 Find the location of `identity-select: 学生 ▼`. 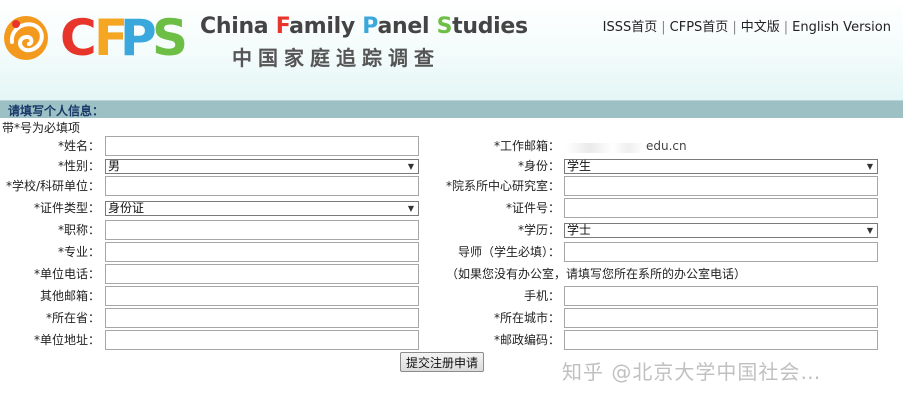

identity-select: 学生 ▼ is located at coordinates (721, 166).